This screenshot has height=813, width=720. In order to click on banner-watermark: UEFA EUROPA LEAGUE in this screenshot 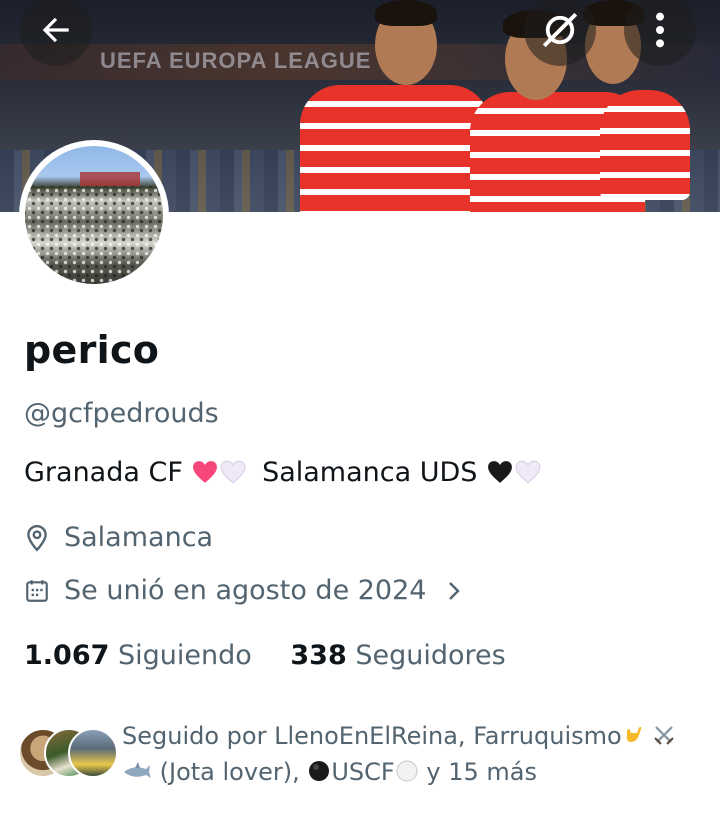, I will do `click(236, 60)`.